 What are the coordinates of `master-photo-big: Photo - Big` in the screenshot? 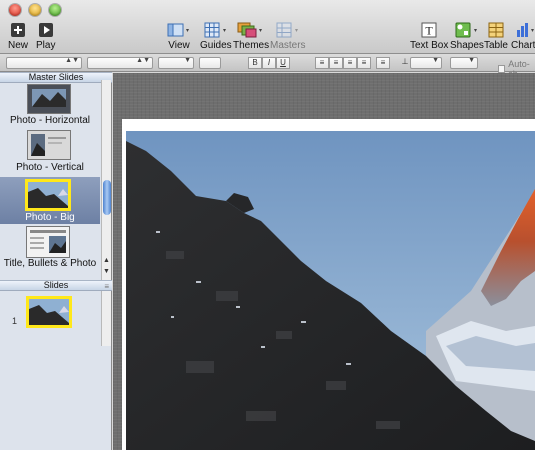 It's located at (50, 200).